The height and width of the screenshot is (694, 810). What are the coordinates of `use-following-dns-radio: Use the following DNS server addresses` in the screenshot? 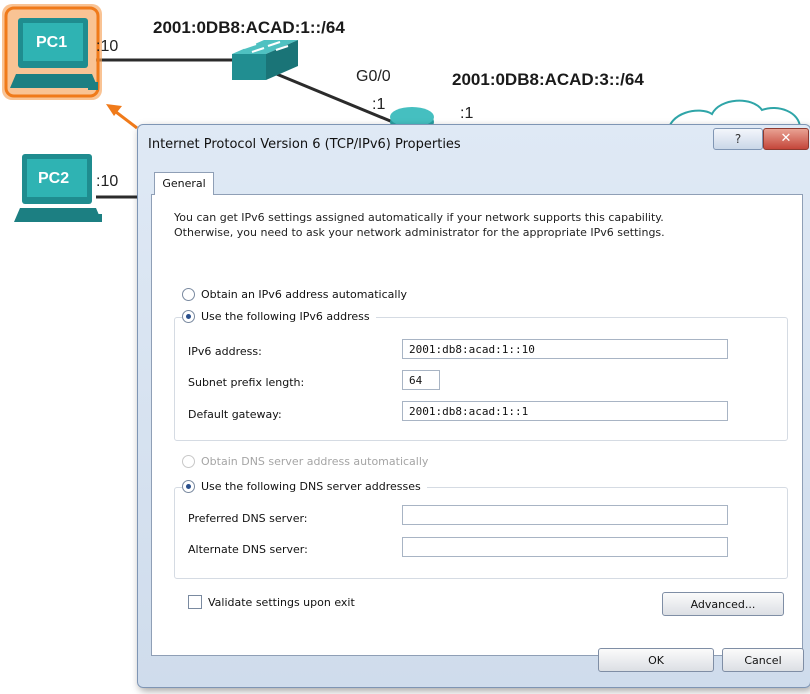 It's located at (304, 486).